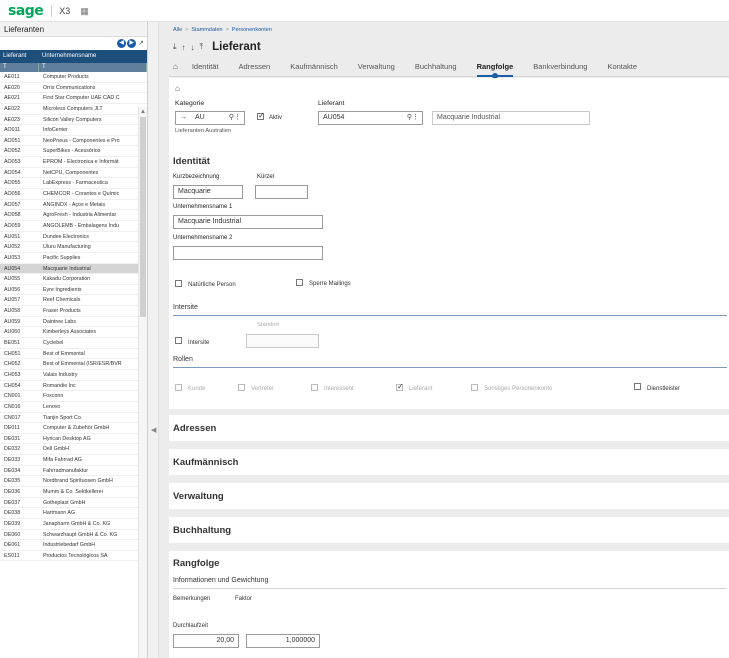 The image size is (729, 658). Describe the element at coordinates (20, 311) in the screenshot. I see `supplier-code: AU058` at that location.